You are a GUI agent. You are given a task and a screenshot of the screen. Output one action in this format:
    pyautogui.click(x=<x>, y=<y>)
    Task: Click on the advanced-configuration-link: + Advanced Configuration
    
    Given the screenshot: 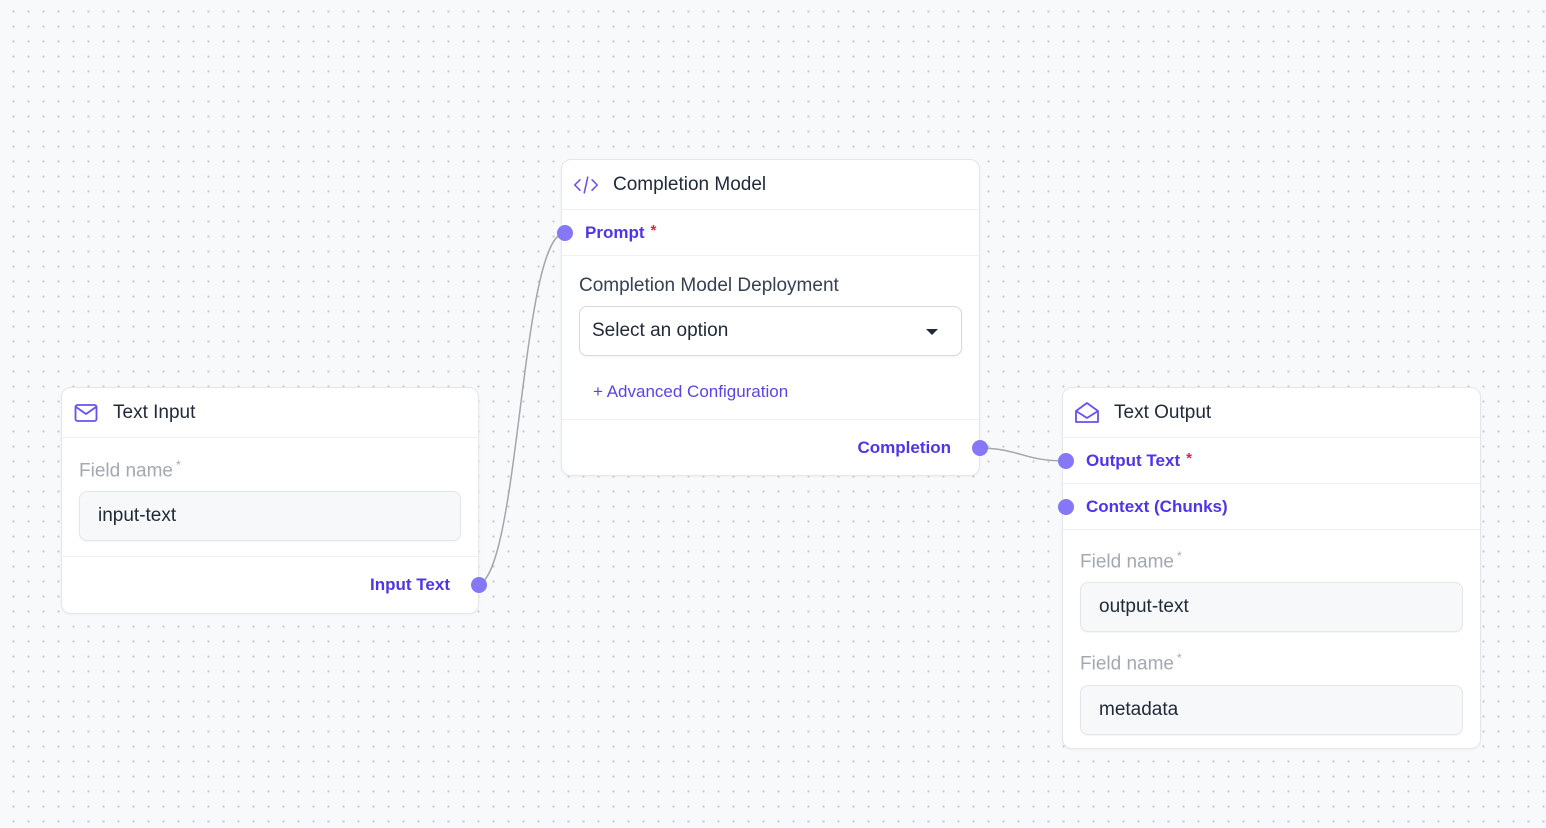 What is the action you would take?
    pyautogui.click(x=770, y=392)
    